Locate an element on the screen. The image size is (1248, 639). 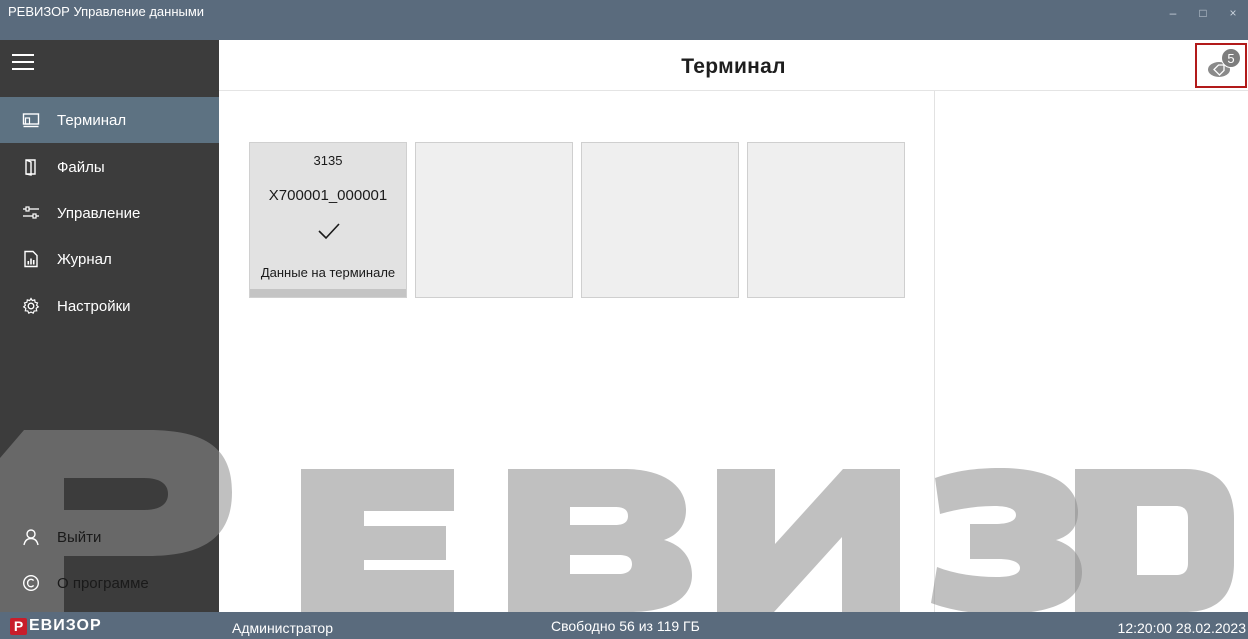
sidebar-item-label: Файлы is located at coordinates (81, 167).